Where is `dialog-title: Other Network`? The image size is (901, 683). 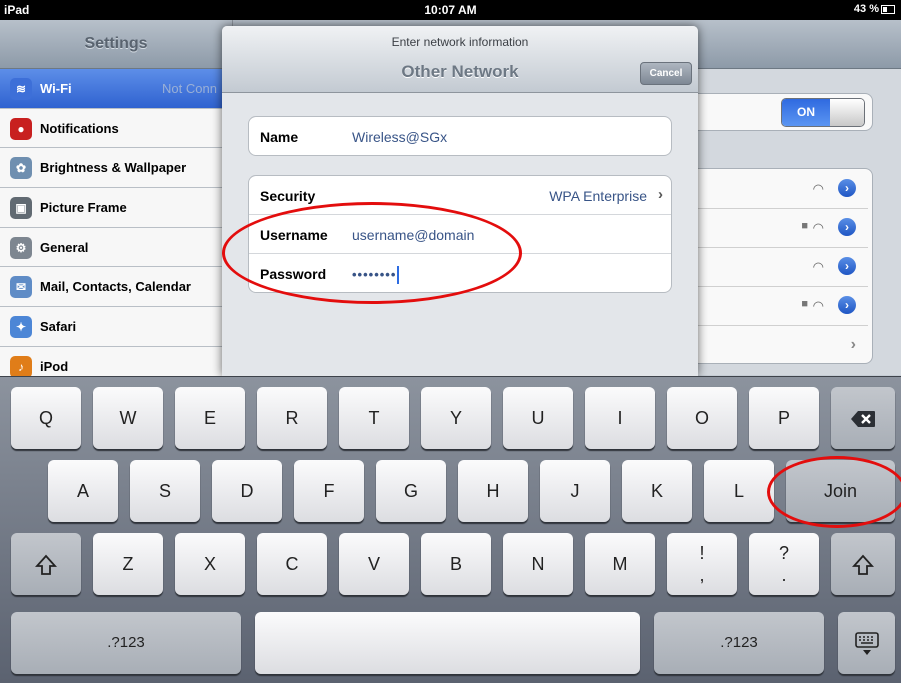 dialog-title: Other Network is located at coordinates (460, 71).